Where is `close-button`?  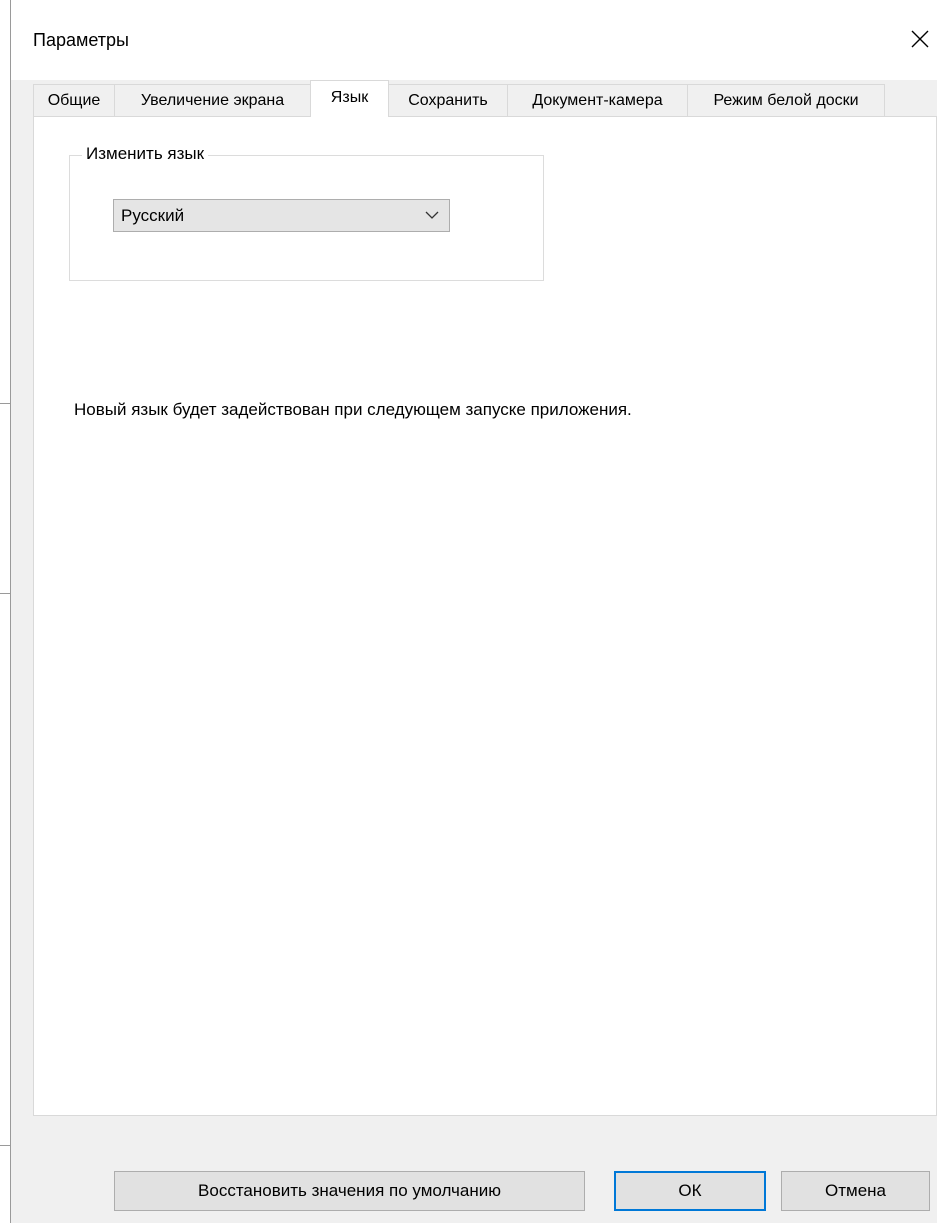 close-button is located at coordinates (917, 40).